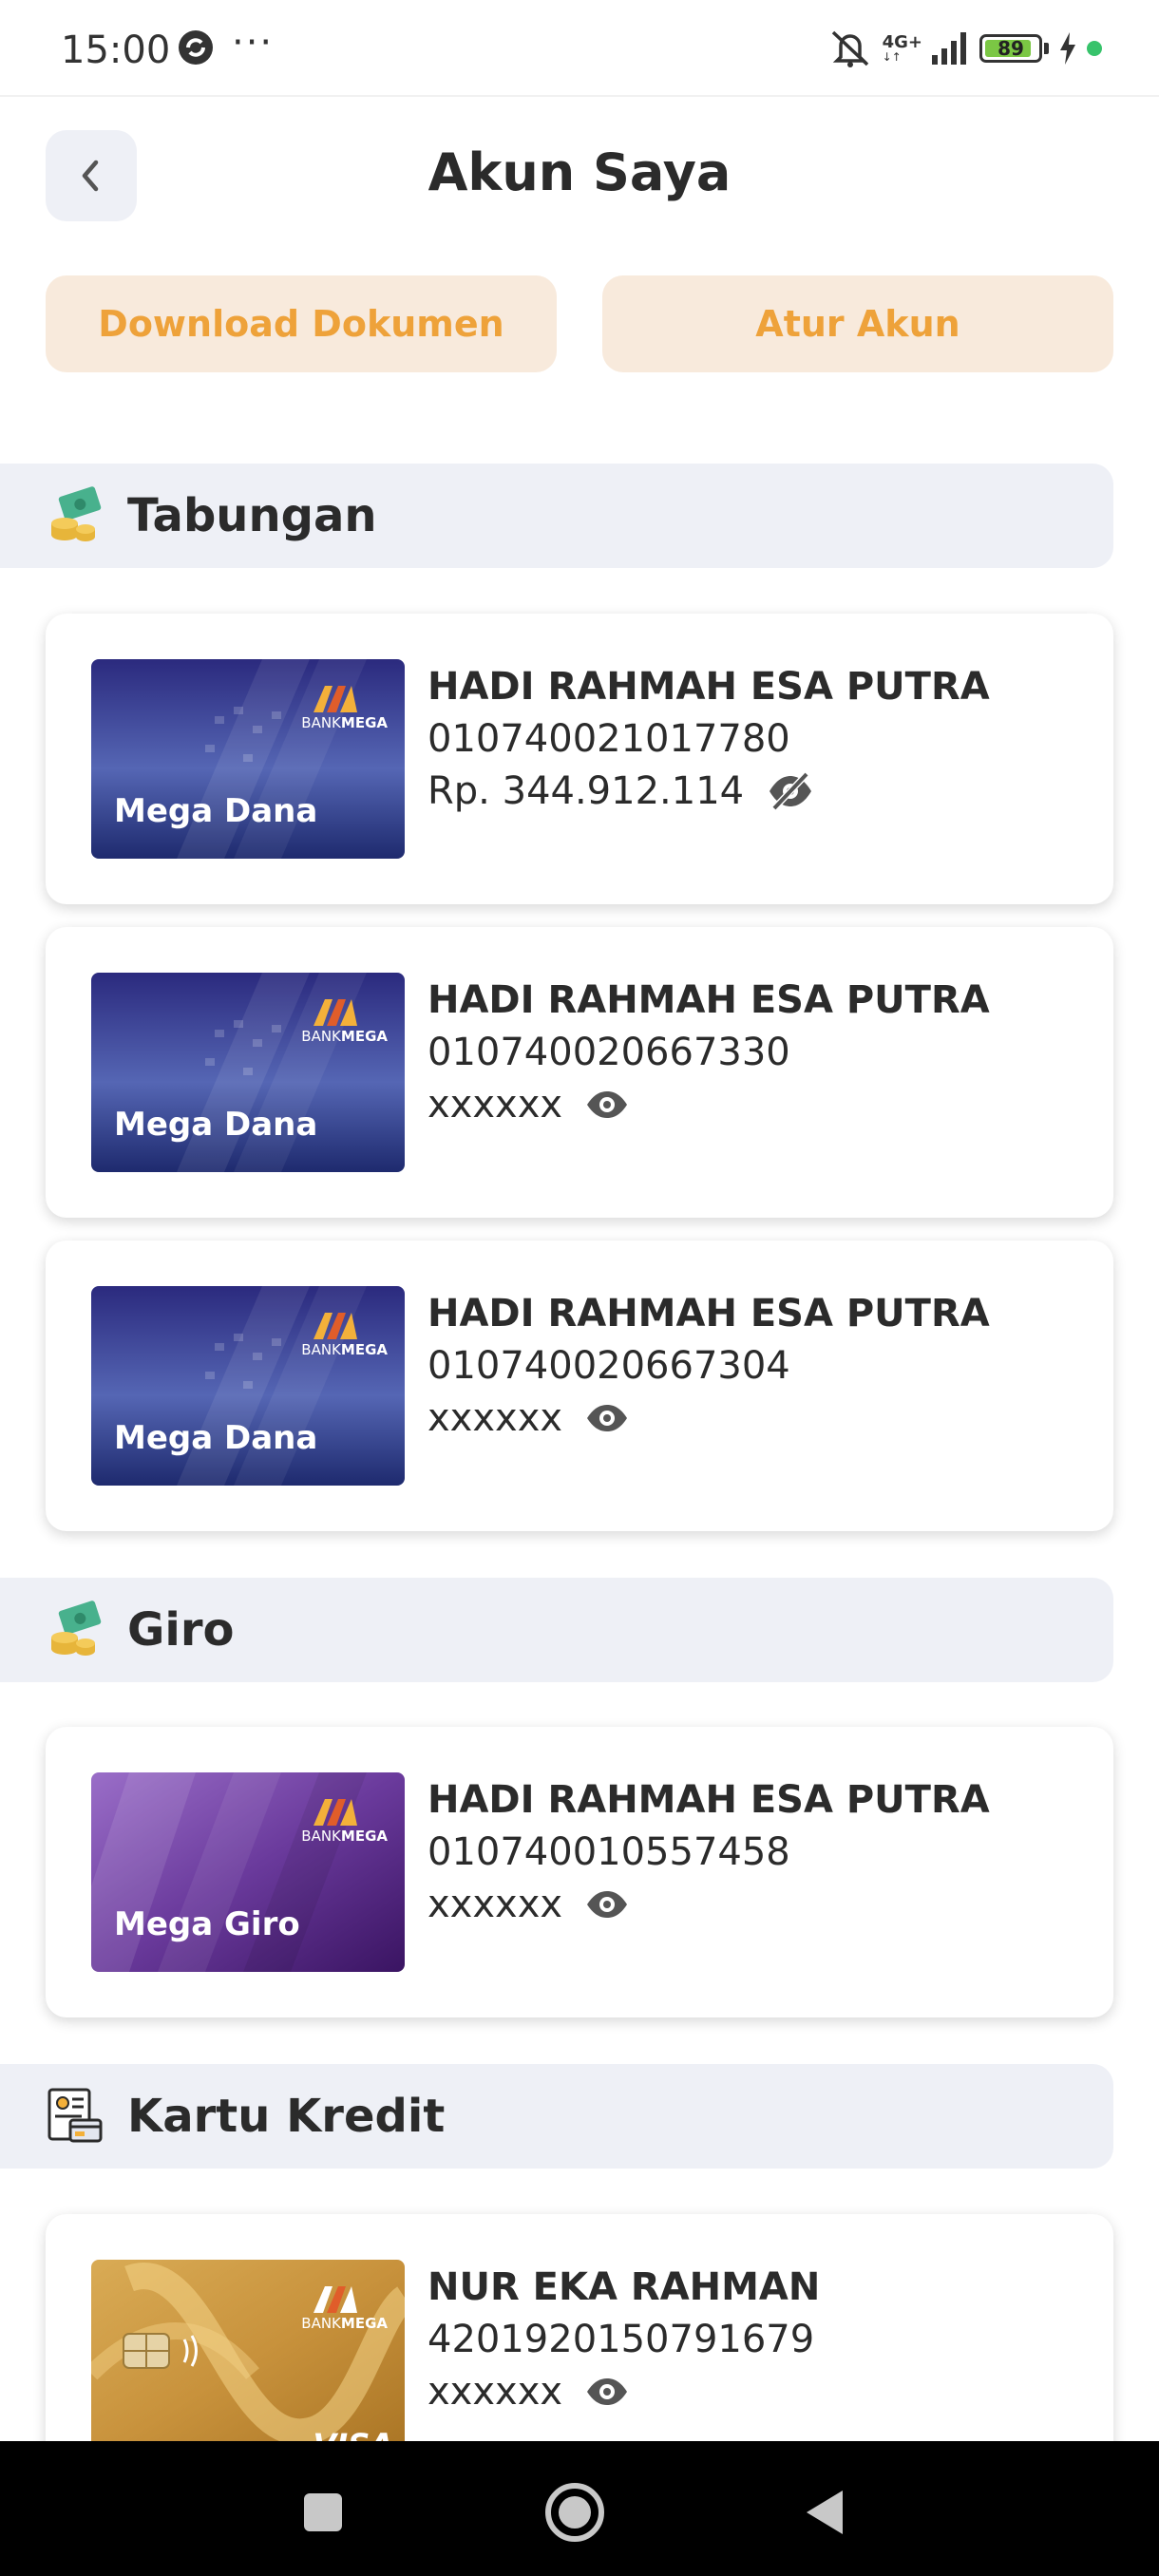  Describe the element at coordinates (286, 2116) in the screenshot. I see `section-label: Kartu Kredit` at that location.